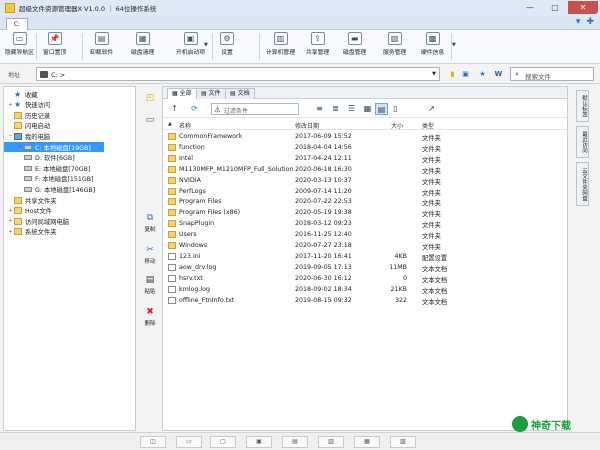 The height and width of the screenshot is (450, 600). I want to click on refresh-icon: ⟳, so click(194, 109).